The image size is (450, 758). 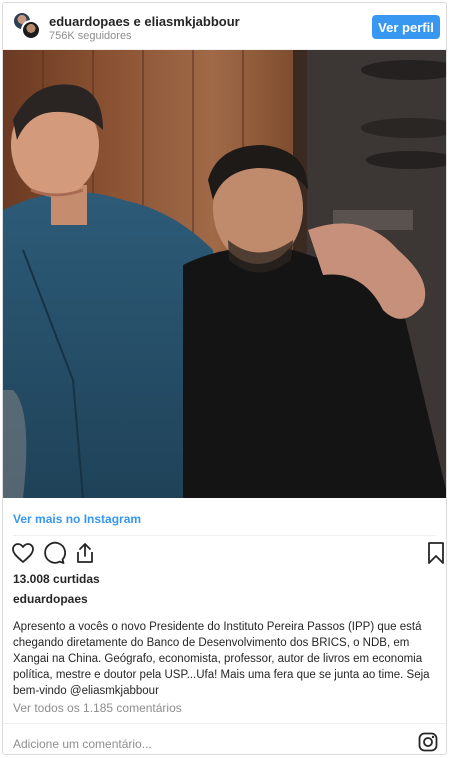 I want to click on follower-count: 756K seguidores, so click(x=90, y=36).